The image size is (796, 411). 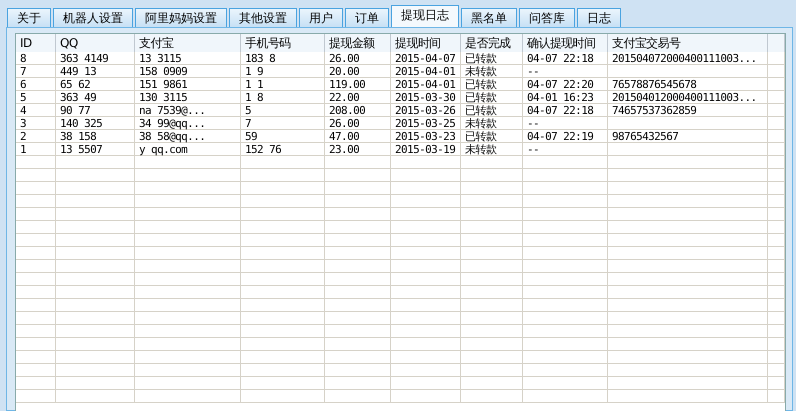 I want to click on tab: 订单, so click(x=367, y=17).